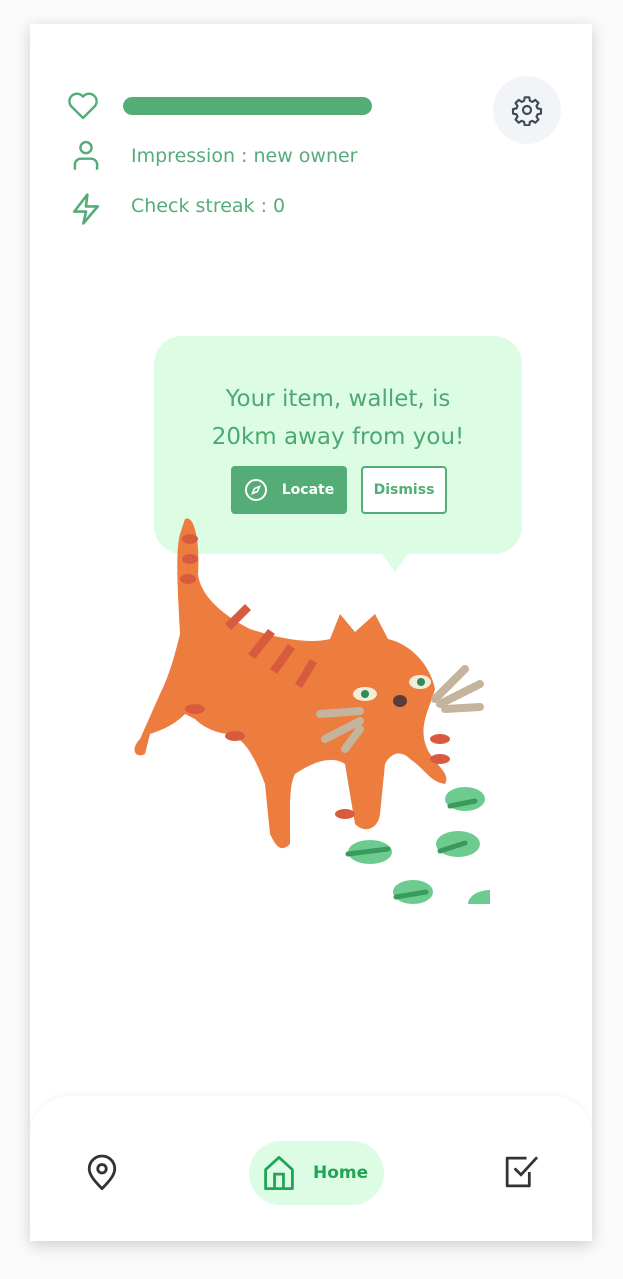  Describe the element at coordinates (244, 156) in the screenshot. I see `impression-text: Impression : new owner` at that location.